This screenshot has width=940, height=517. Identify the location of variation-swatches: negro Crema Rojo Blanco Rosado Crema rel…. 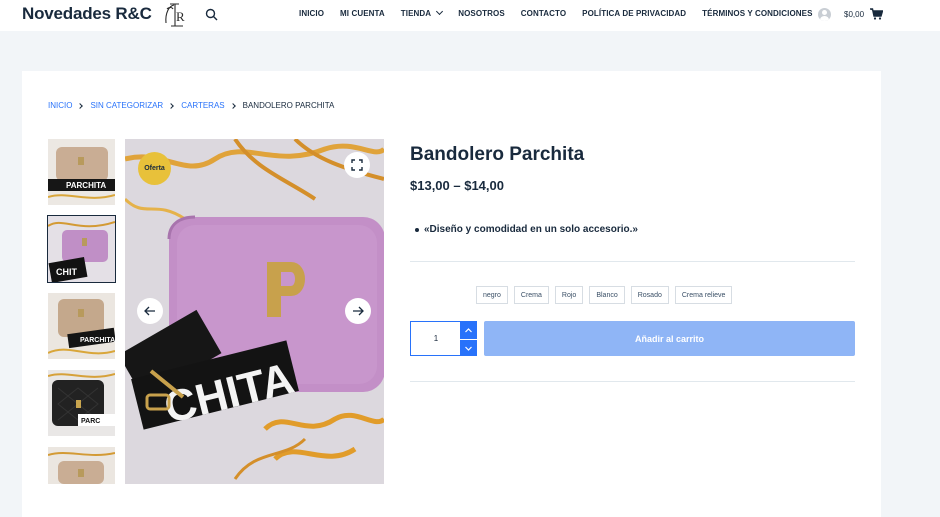
(604, 295).